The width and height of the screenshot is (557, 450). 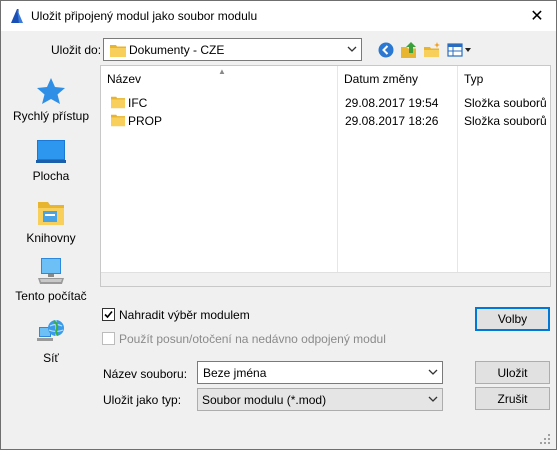 What do you see at coordinates (325, 103) in the screenshot?
I see `list-item: IFC 29.08.2017 19:54 Složka souborů` at bounding box center [325, 103].